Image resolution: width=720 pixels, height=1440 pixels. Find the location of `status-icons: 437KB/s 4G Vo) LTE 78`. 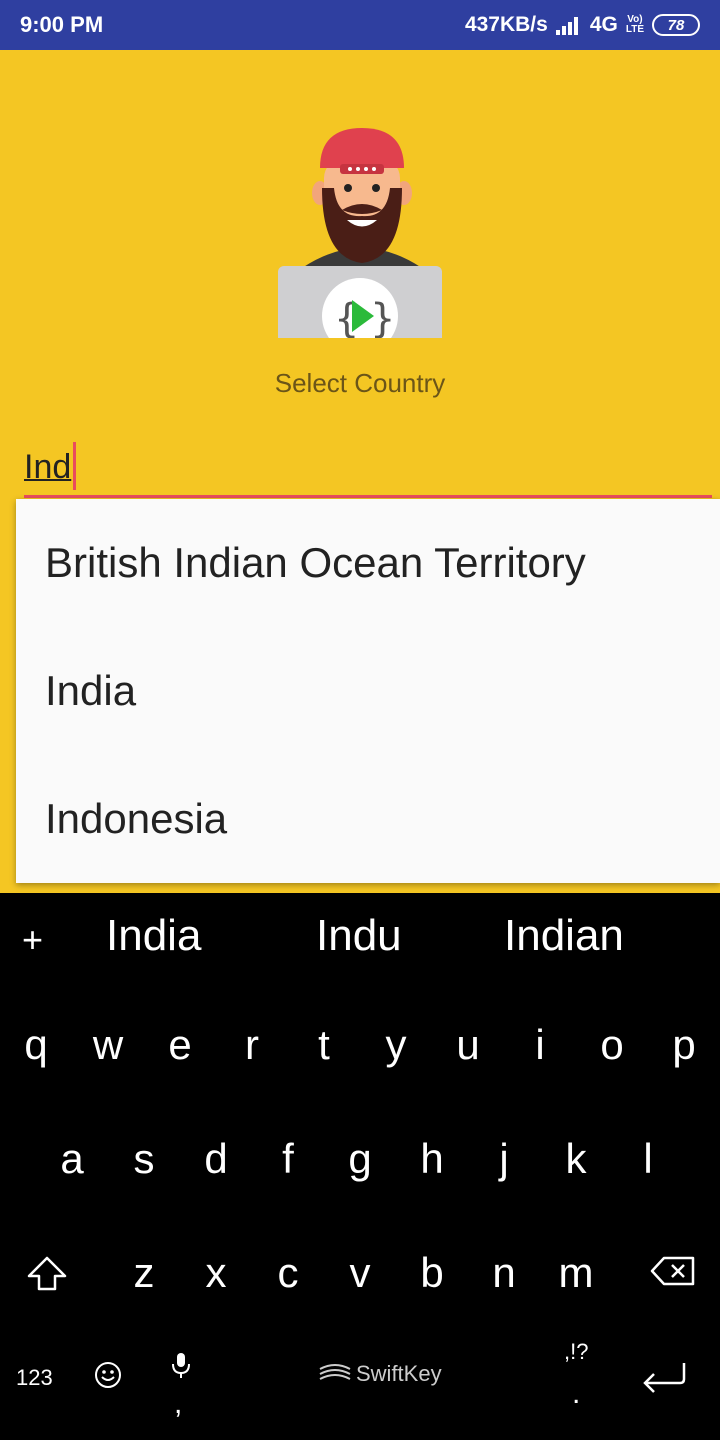

status-icons: 437KB/s 4G Vo) LTE 78 is located at coordinates (582, 25).